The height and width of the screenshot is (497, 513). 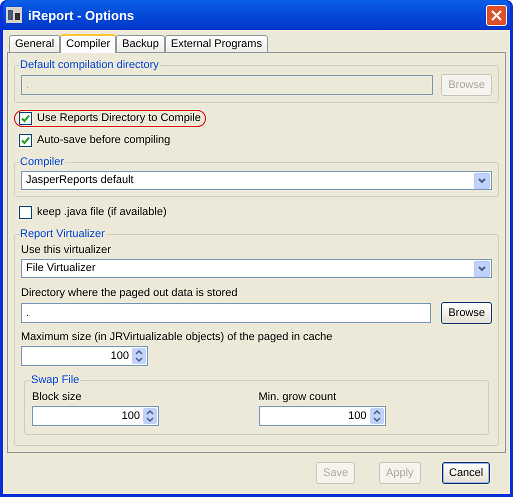 What do you see at coordinates (42, 162) in the screenshot?
I see `group-title: Compiler` at bounding box center [42, 162].